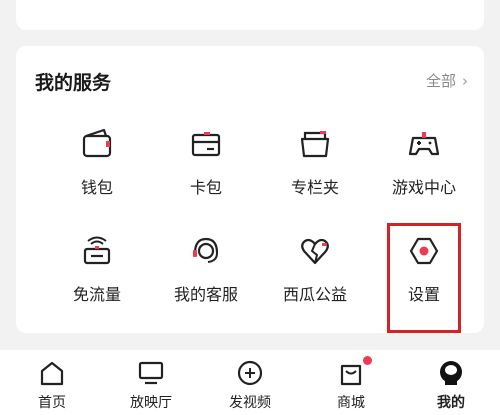 The height and width of the screenshot is (415, 500). I want to click on service-label: 钱包, so click(96, 187).